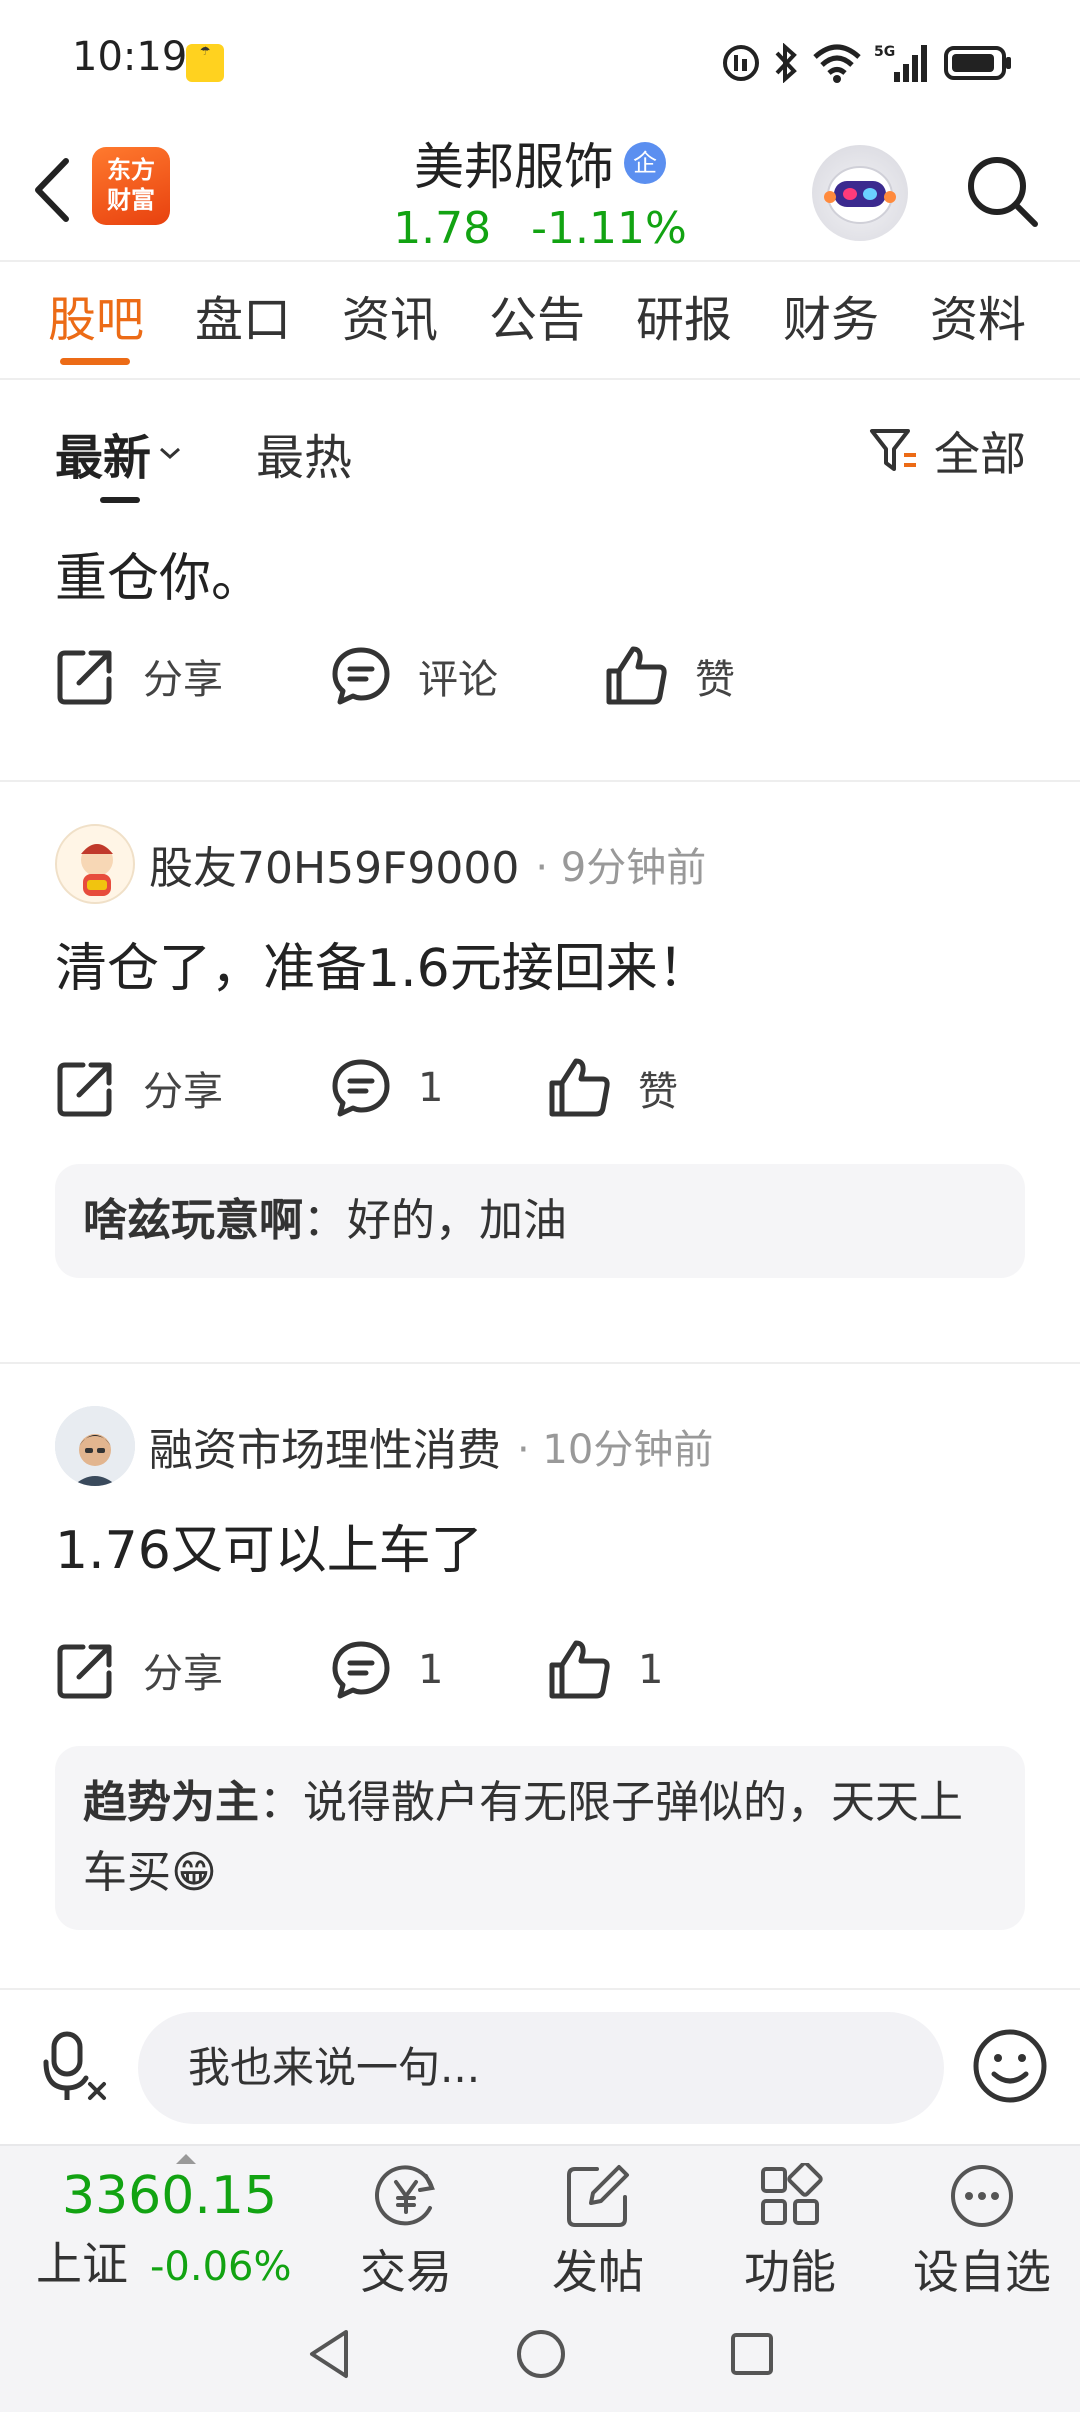 The image size is (1080, 2412). I want to click on weather-app-icon: ☂, so click(205, 63).